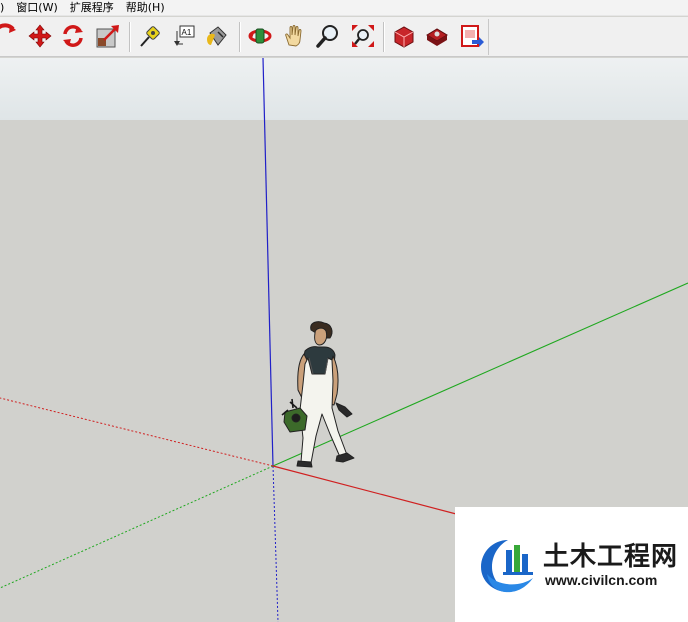 The image size is (688, 622). I want to click on follow-me-tool-button, so click(10, 36).